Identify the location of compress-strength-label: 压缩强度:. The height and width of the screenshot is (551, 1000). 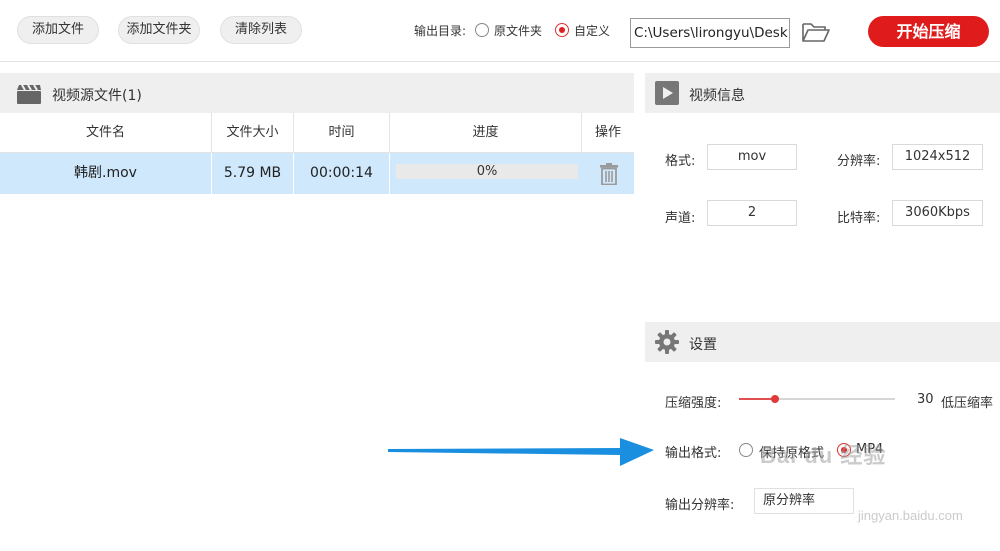
(693, 403).